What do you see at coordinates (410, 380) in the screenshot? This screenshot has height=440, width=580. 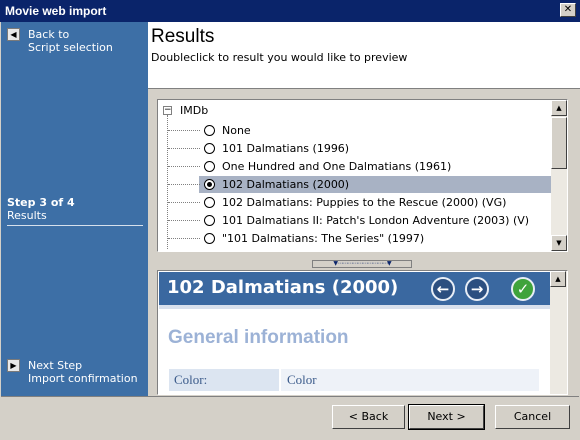 I see `info-value: Color` at bounding box center [410, 380].